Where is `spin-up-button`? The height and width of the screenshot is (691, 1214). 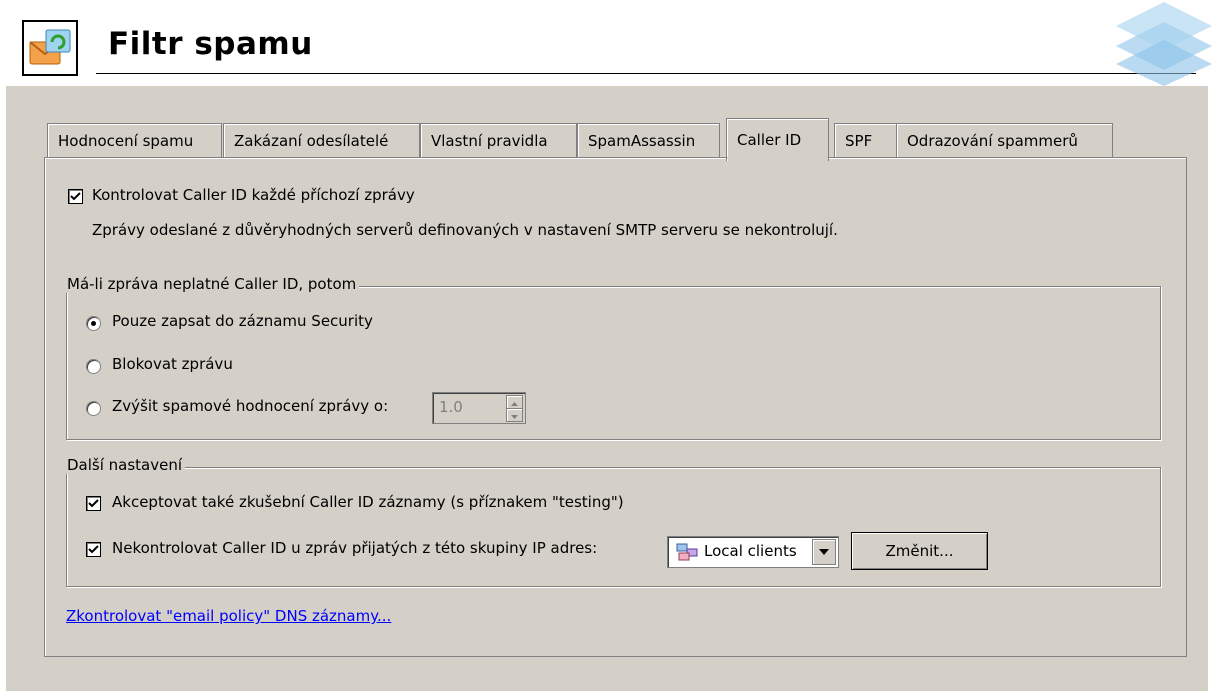
spin-up-button is located at coordinates (514, 402).